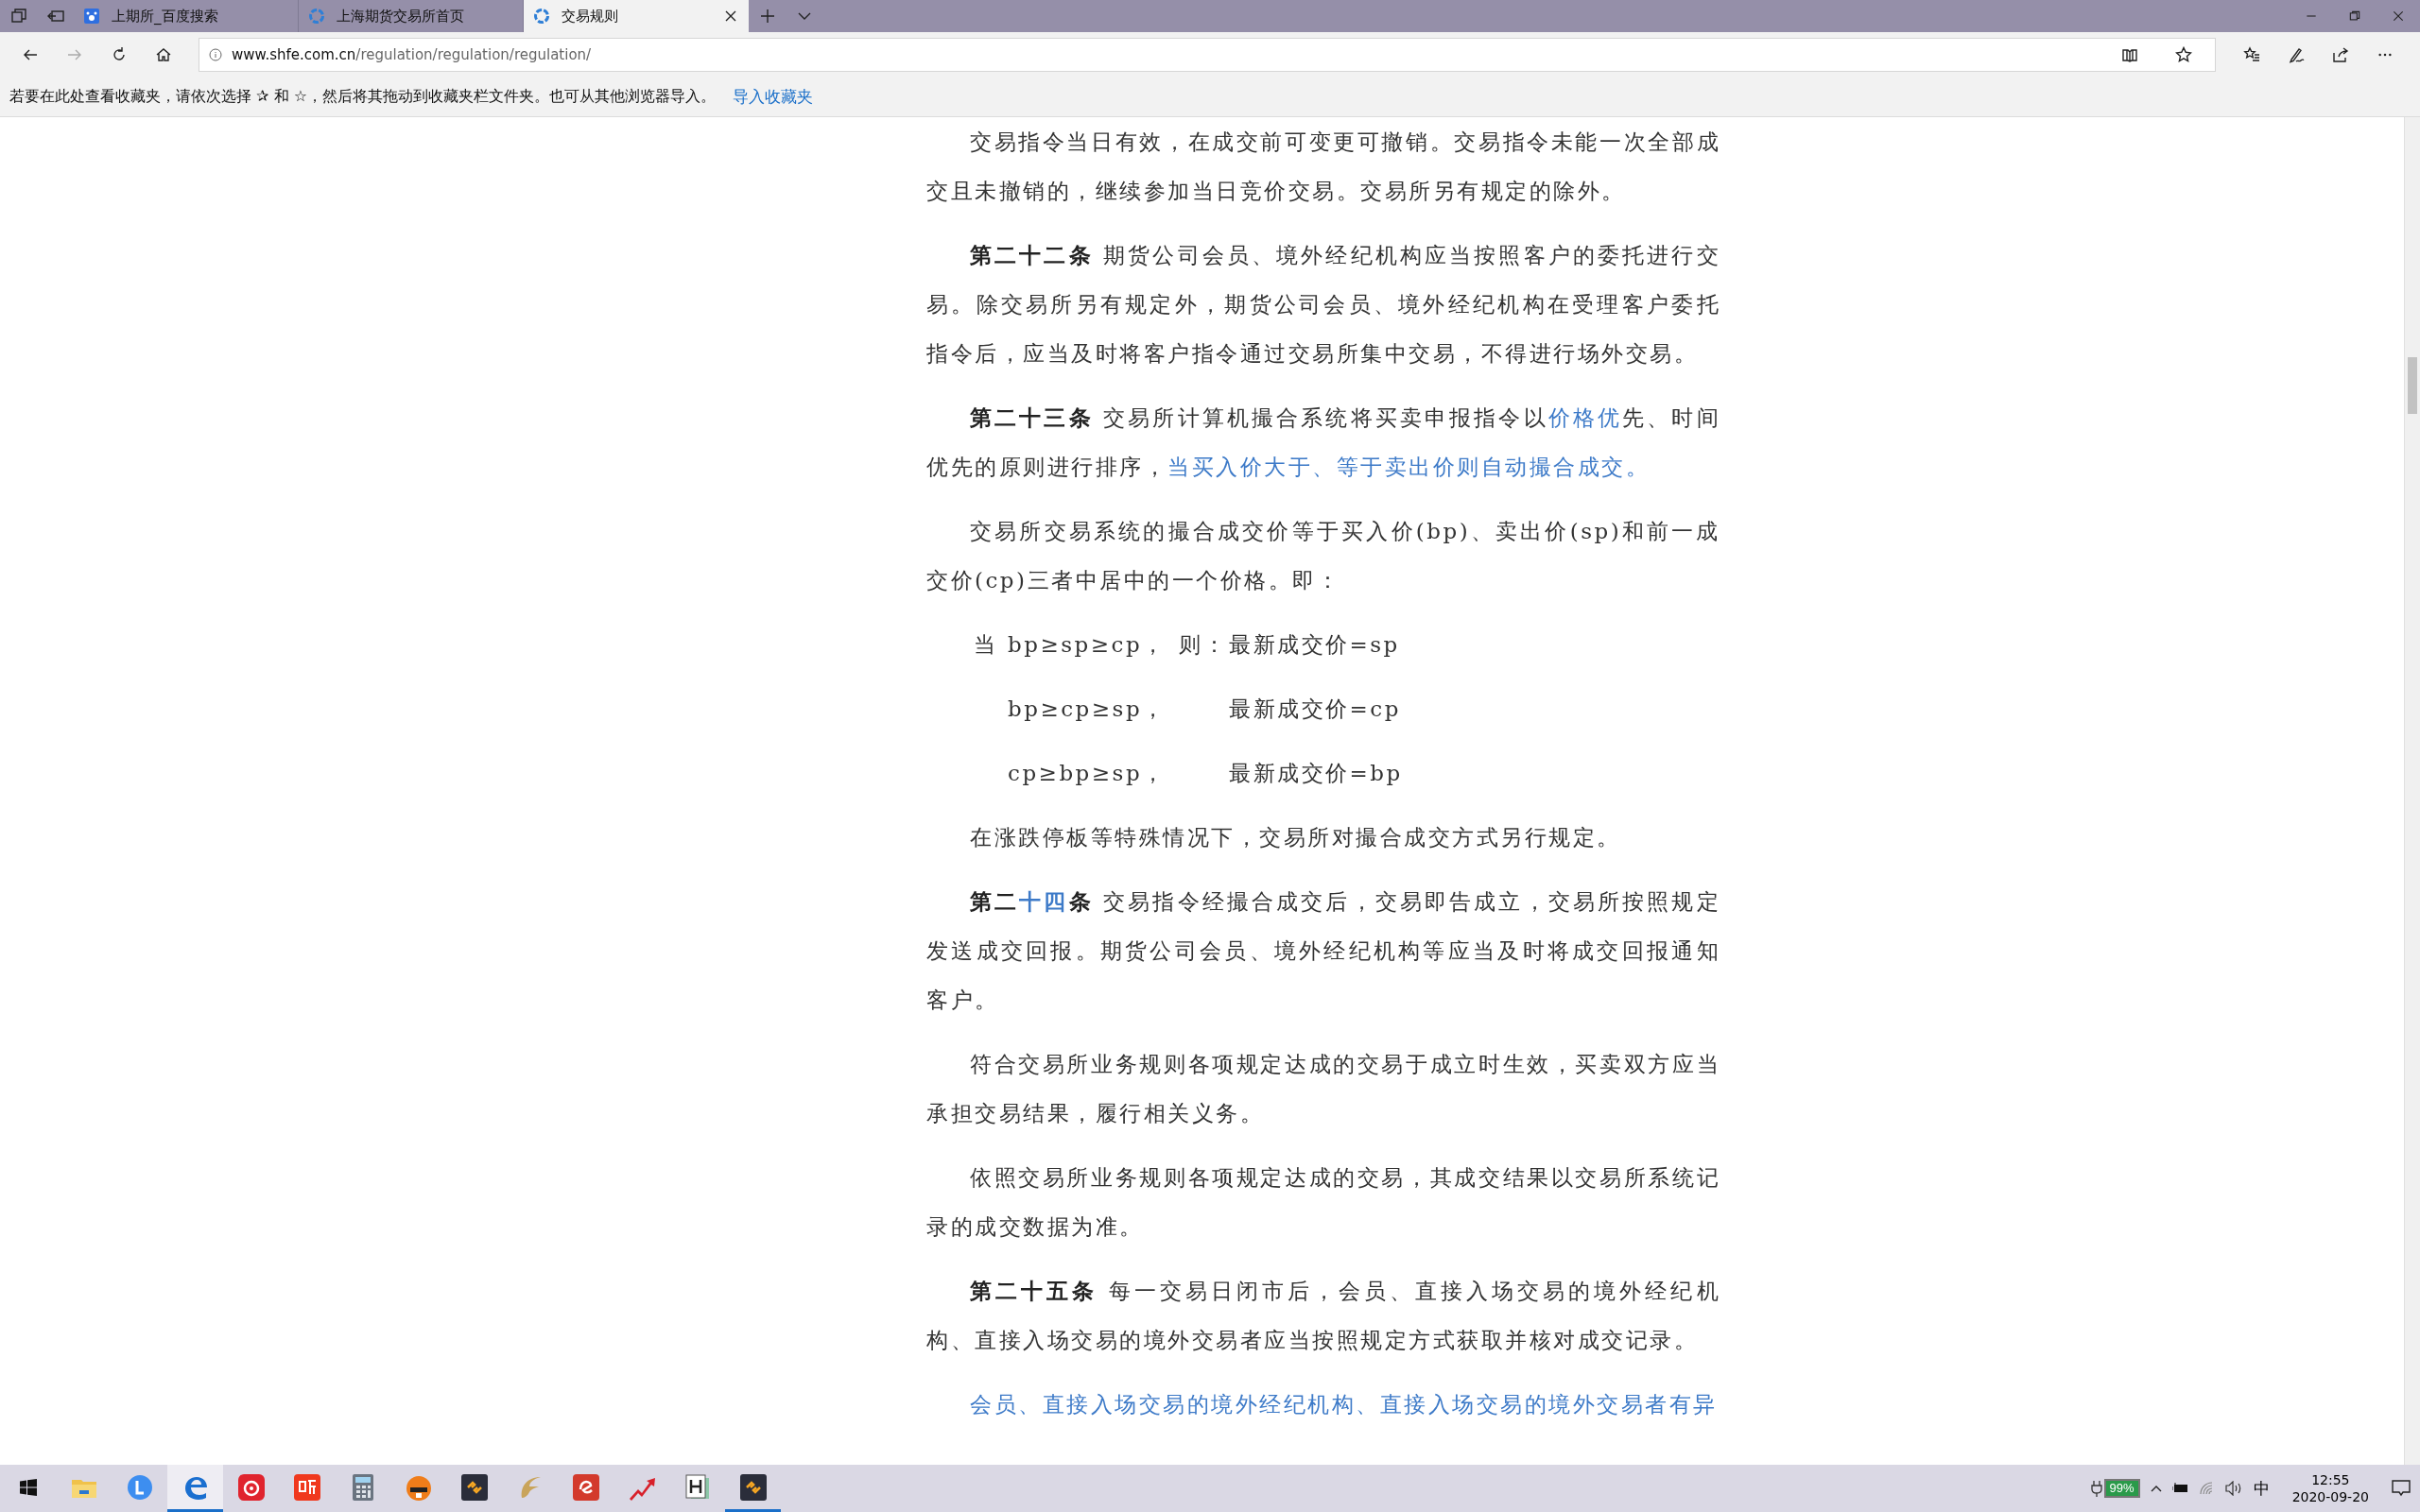 This screenshot has height=1512, width=2420. Describe the element at coordinates (1323, 1315) in the screenshot. I see `paragraph: 第二十五条 每一交易日闭市后，会员、直接入场交易的境外经纪机构、直接入场交易的境外交易者应当按照规定方式获取并核对成交记录。` at that location.